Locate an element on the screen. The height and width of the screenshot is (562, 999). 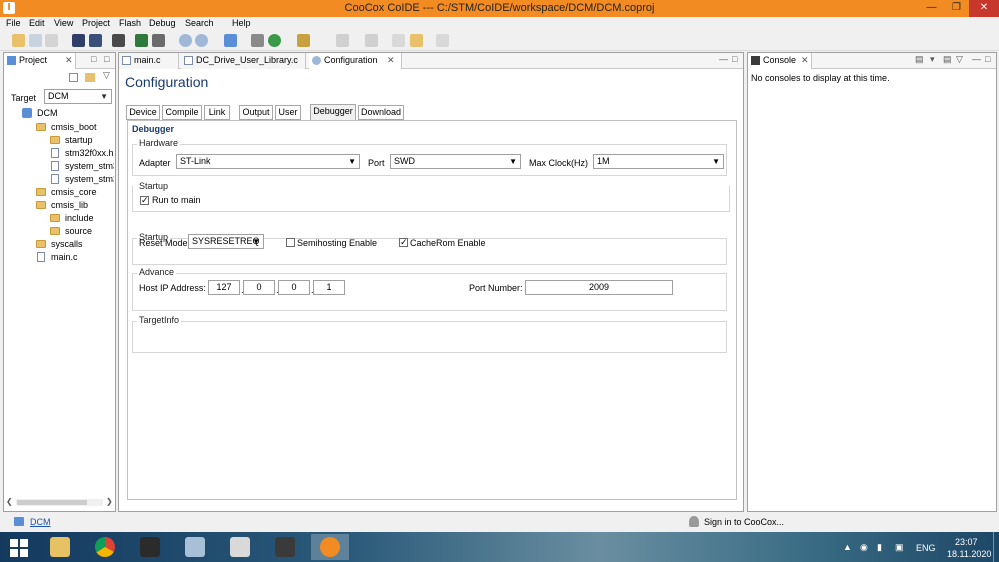
tree-item-stm32f0xx-h: stm32f0xx.h is located at coordinates (82, 153).